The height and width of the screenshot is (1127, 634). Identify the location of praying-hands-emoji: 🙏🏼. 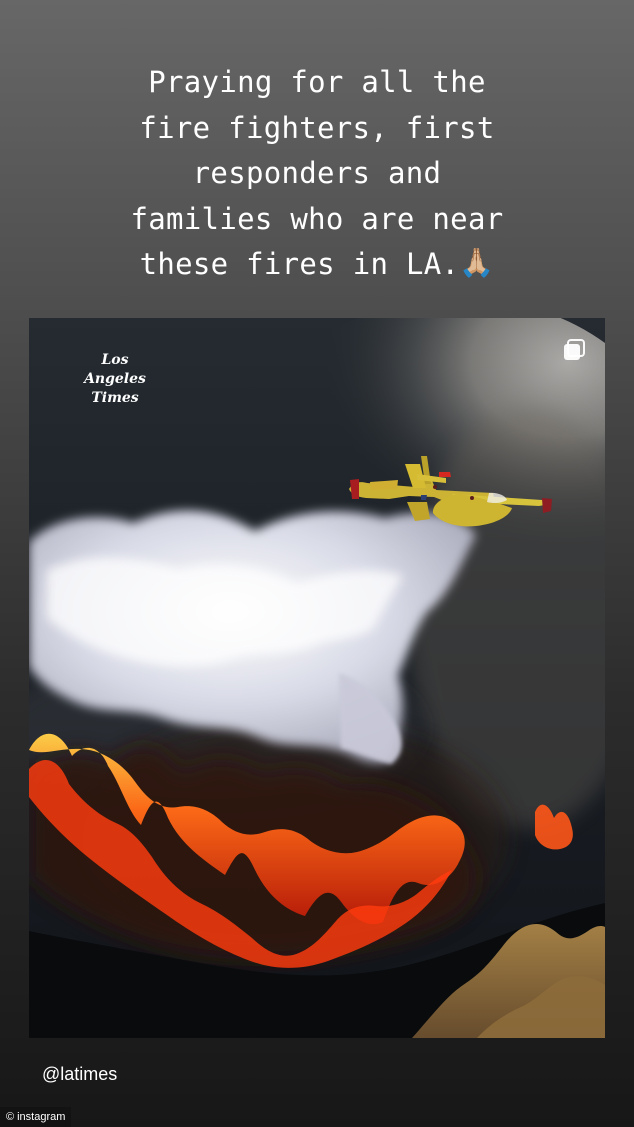
(477, 262).